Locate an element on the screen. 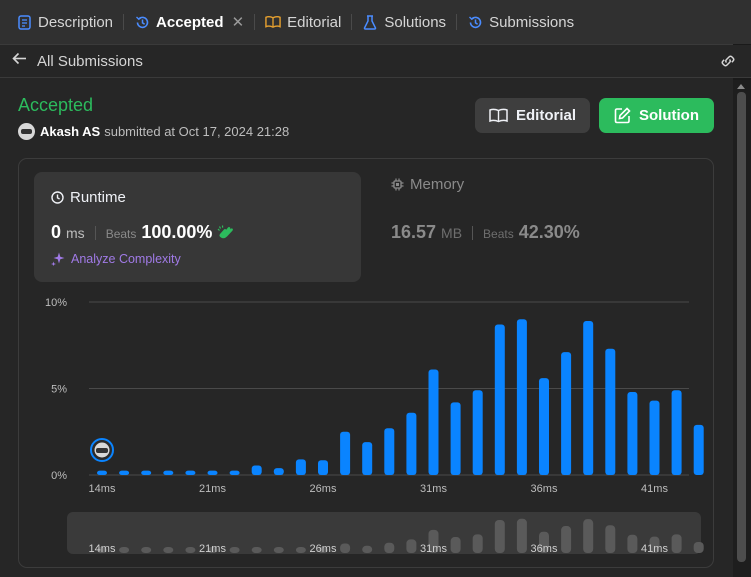 This screenshot has height=577, width=751. all-submissions-link: All Submissions is located at coordinates (90, 61).